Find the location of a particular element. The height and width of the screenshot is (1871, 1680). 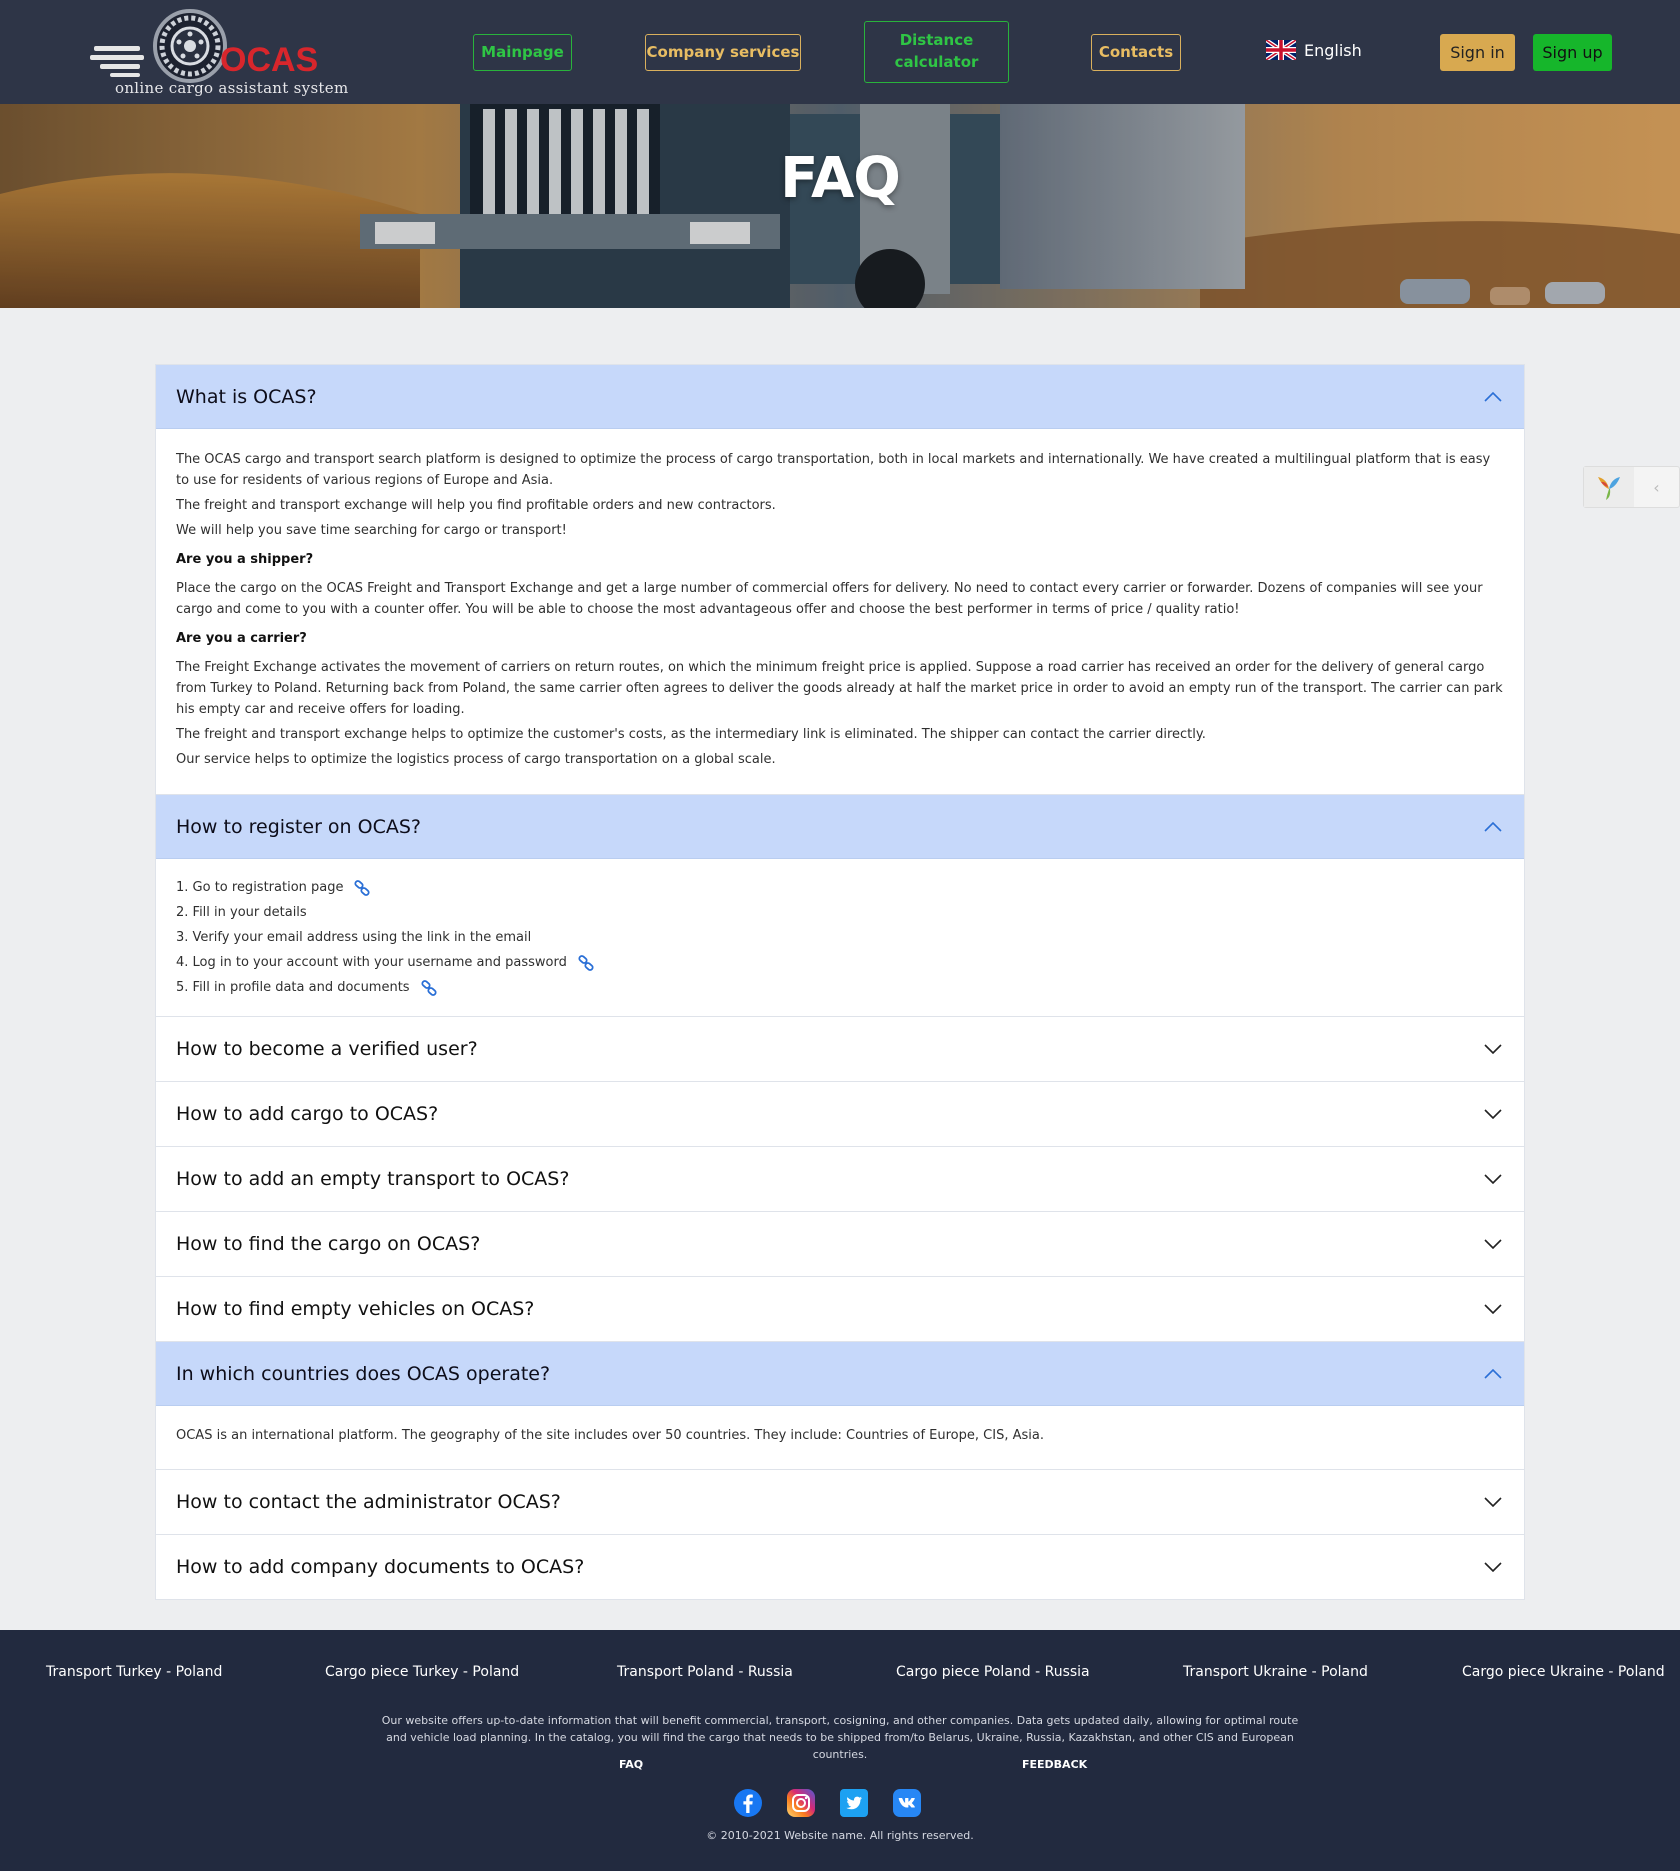

faq-question-text: How to find empty vehicles on OCAS? is located at coordinates (355, 1309).